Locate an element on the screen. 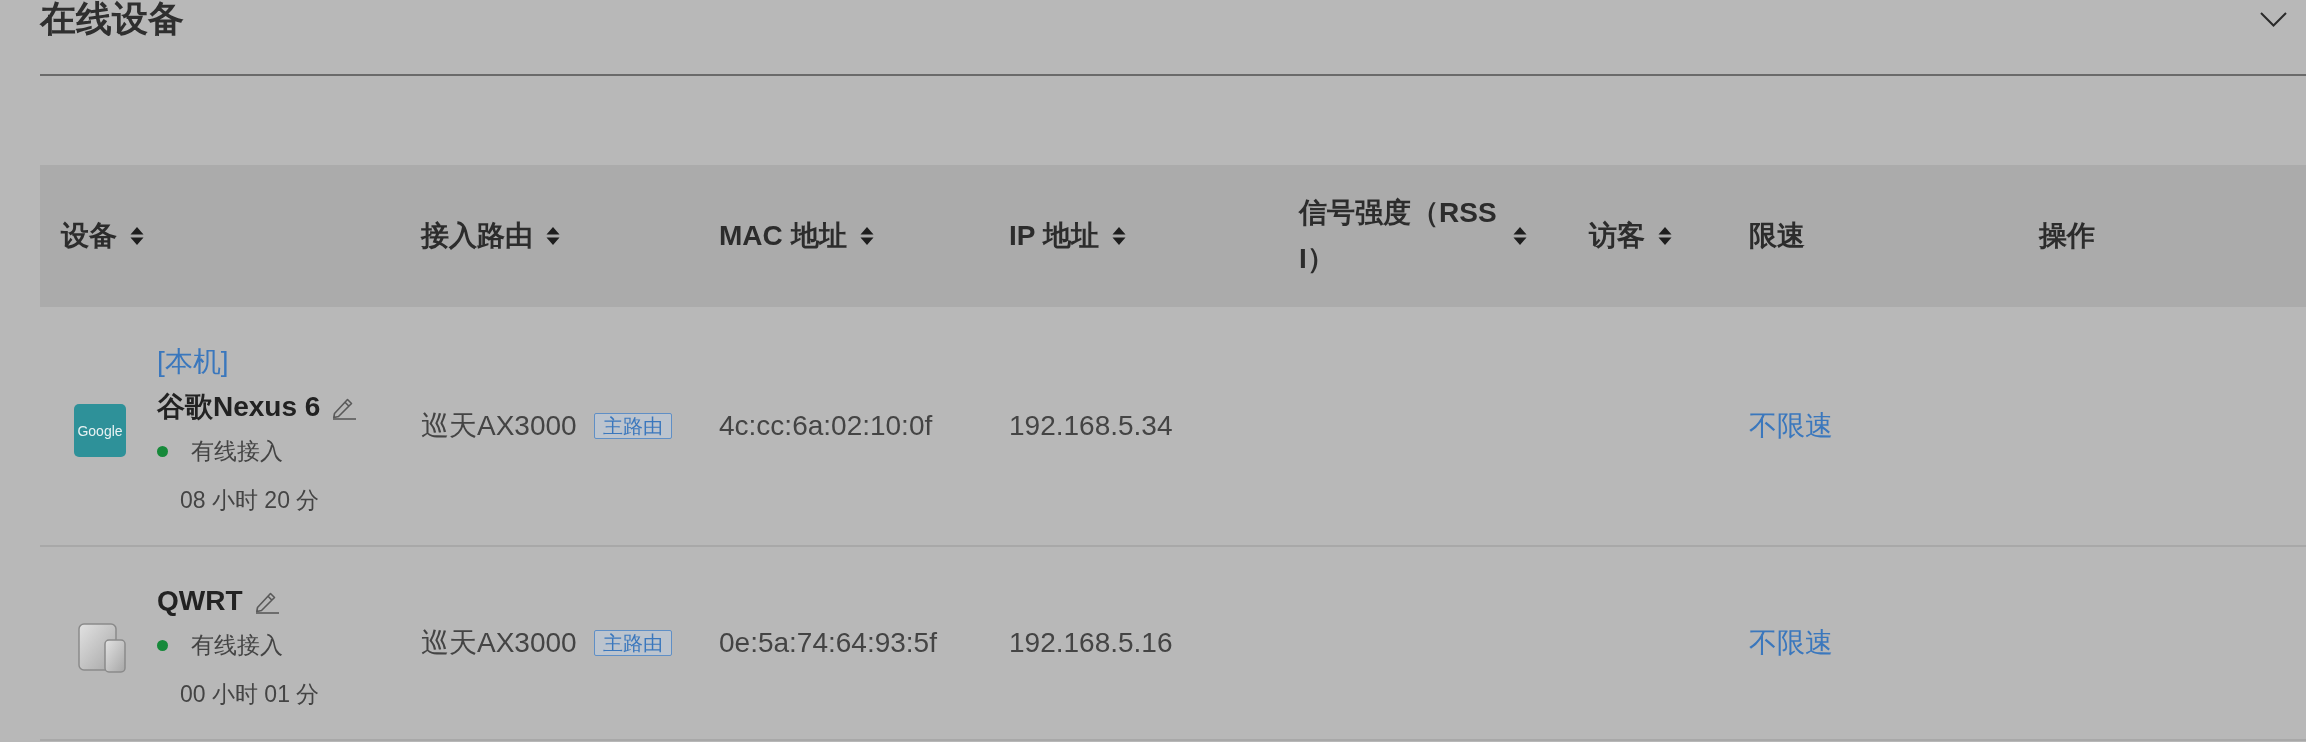 The width and height of the screenshot is (2306, 742). device-name: 谷歌Nexus 6 is located at coordinates (239, 407).